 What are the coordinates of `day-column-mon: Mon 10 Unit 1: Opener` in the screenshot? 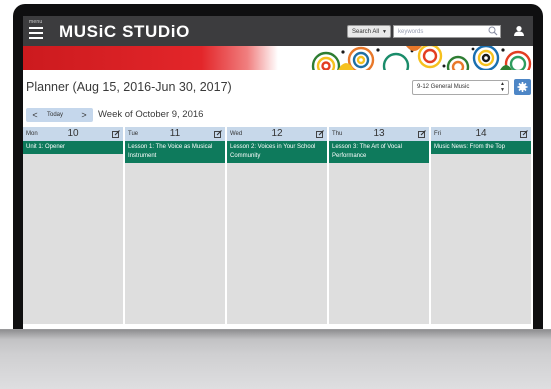 It's located at (73, 225).